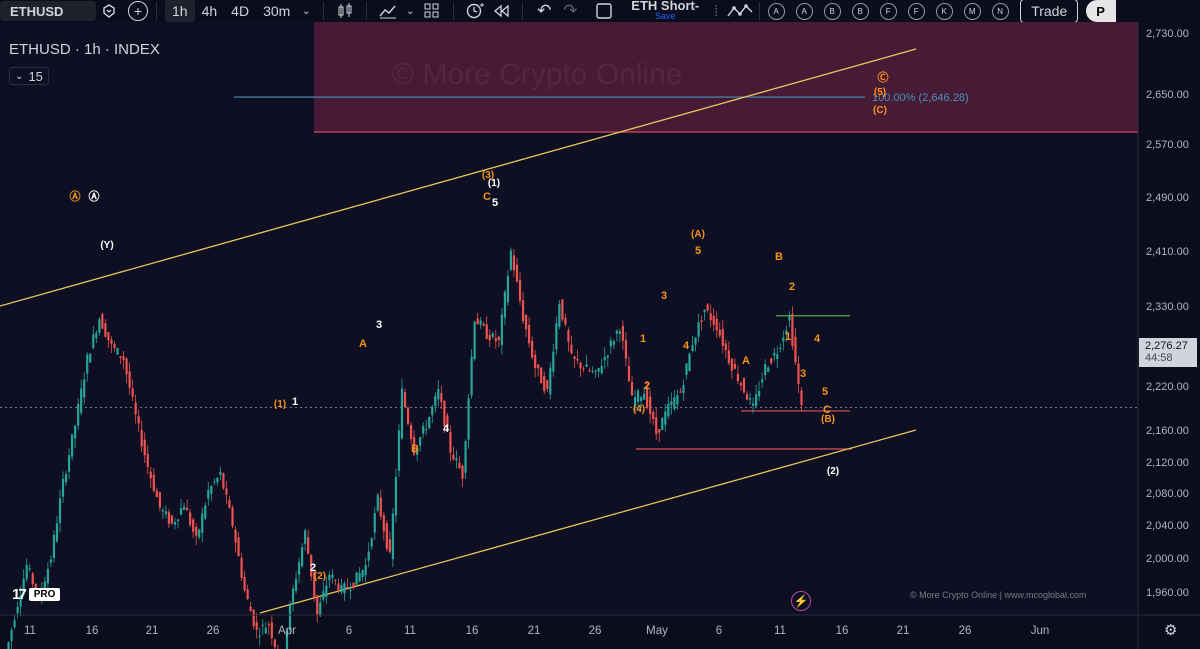  I want to click on chart-legend-title: ETHUSD · 1h · INDEX, so click(84, 49).